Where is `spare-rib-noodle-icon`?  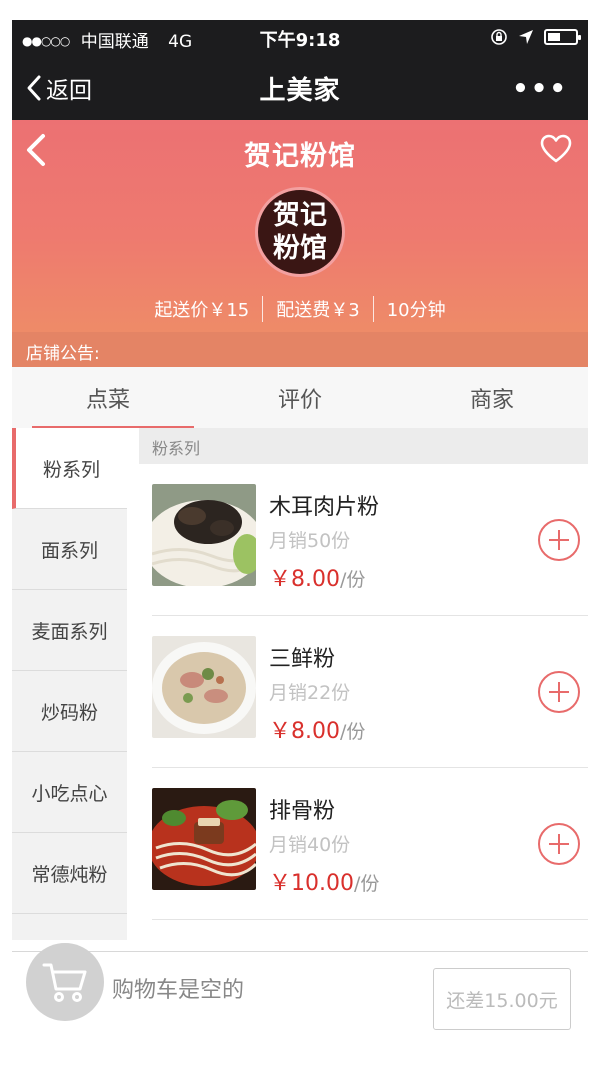 spare-rib-noodle-icon is located at coordinates (204, 839).